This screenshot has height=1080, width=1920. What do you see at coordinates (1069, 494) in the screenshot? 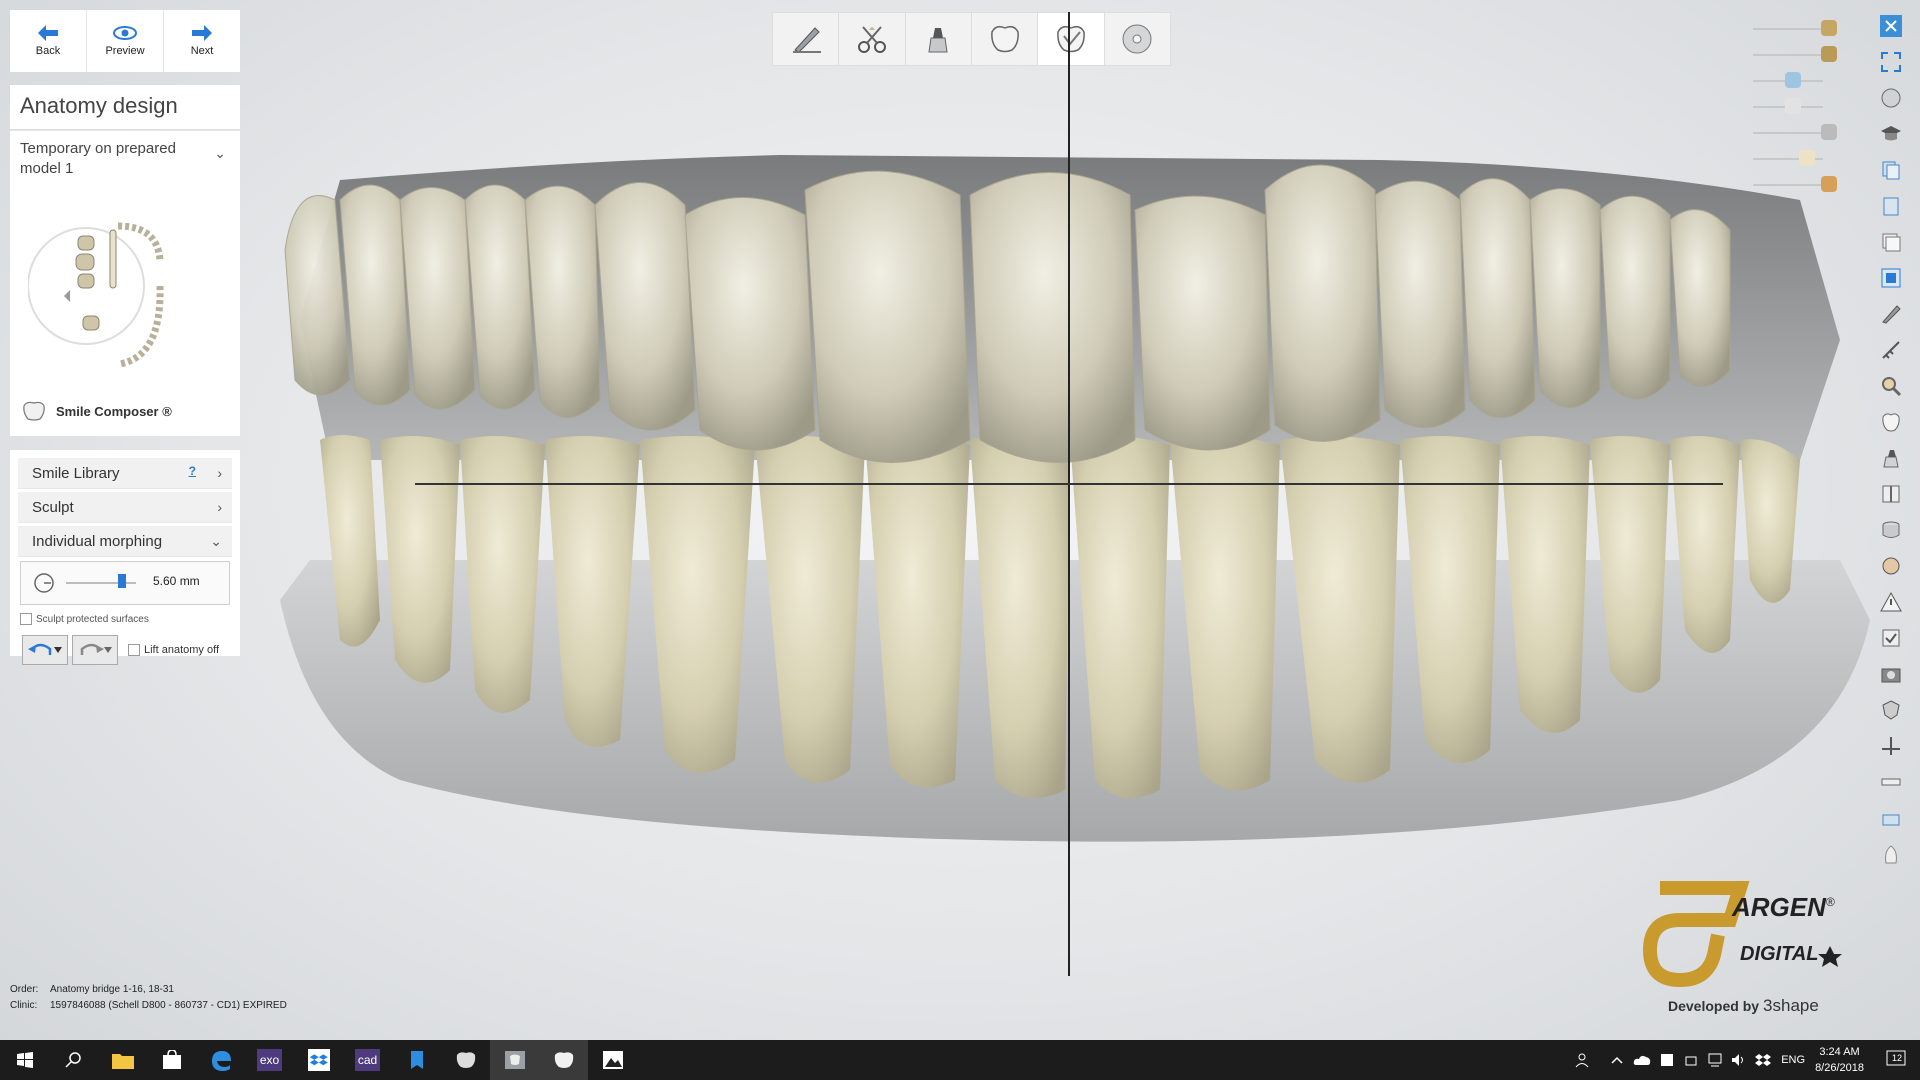
I see `midline-guide` at bounding box center [1069, 494].